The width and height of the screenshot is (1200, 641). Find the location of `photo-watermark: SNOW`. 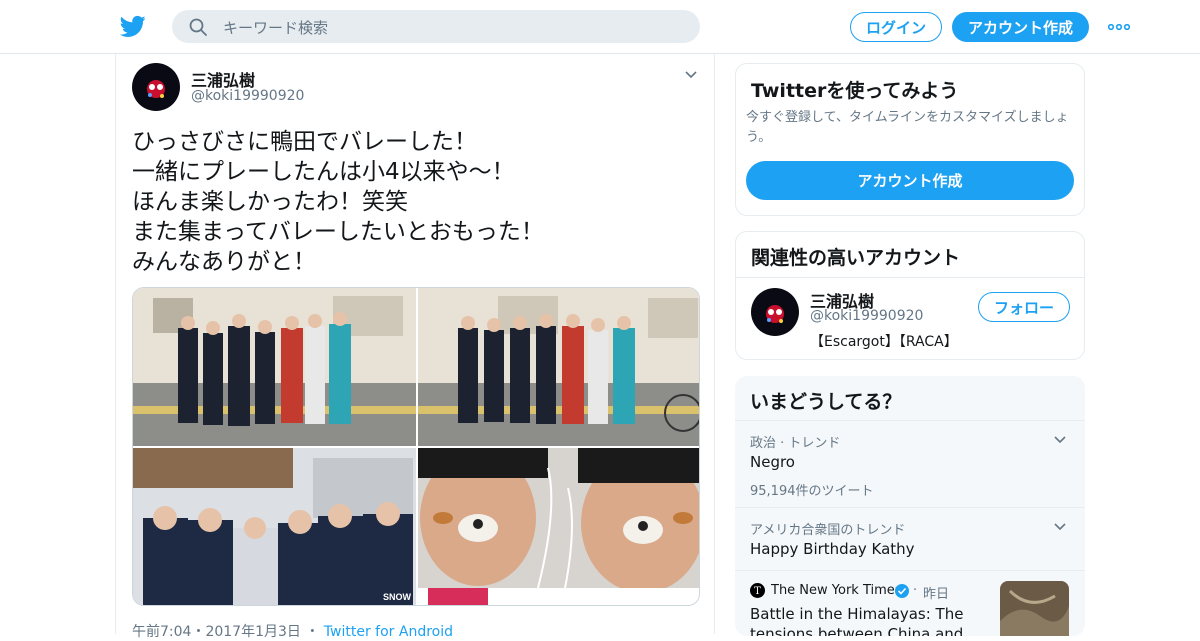

photo-watermark: SNOW is located at coordinates (397, 597).